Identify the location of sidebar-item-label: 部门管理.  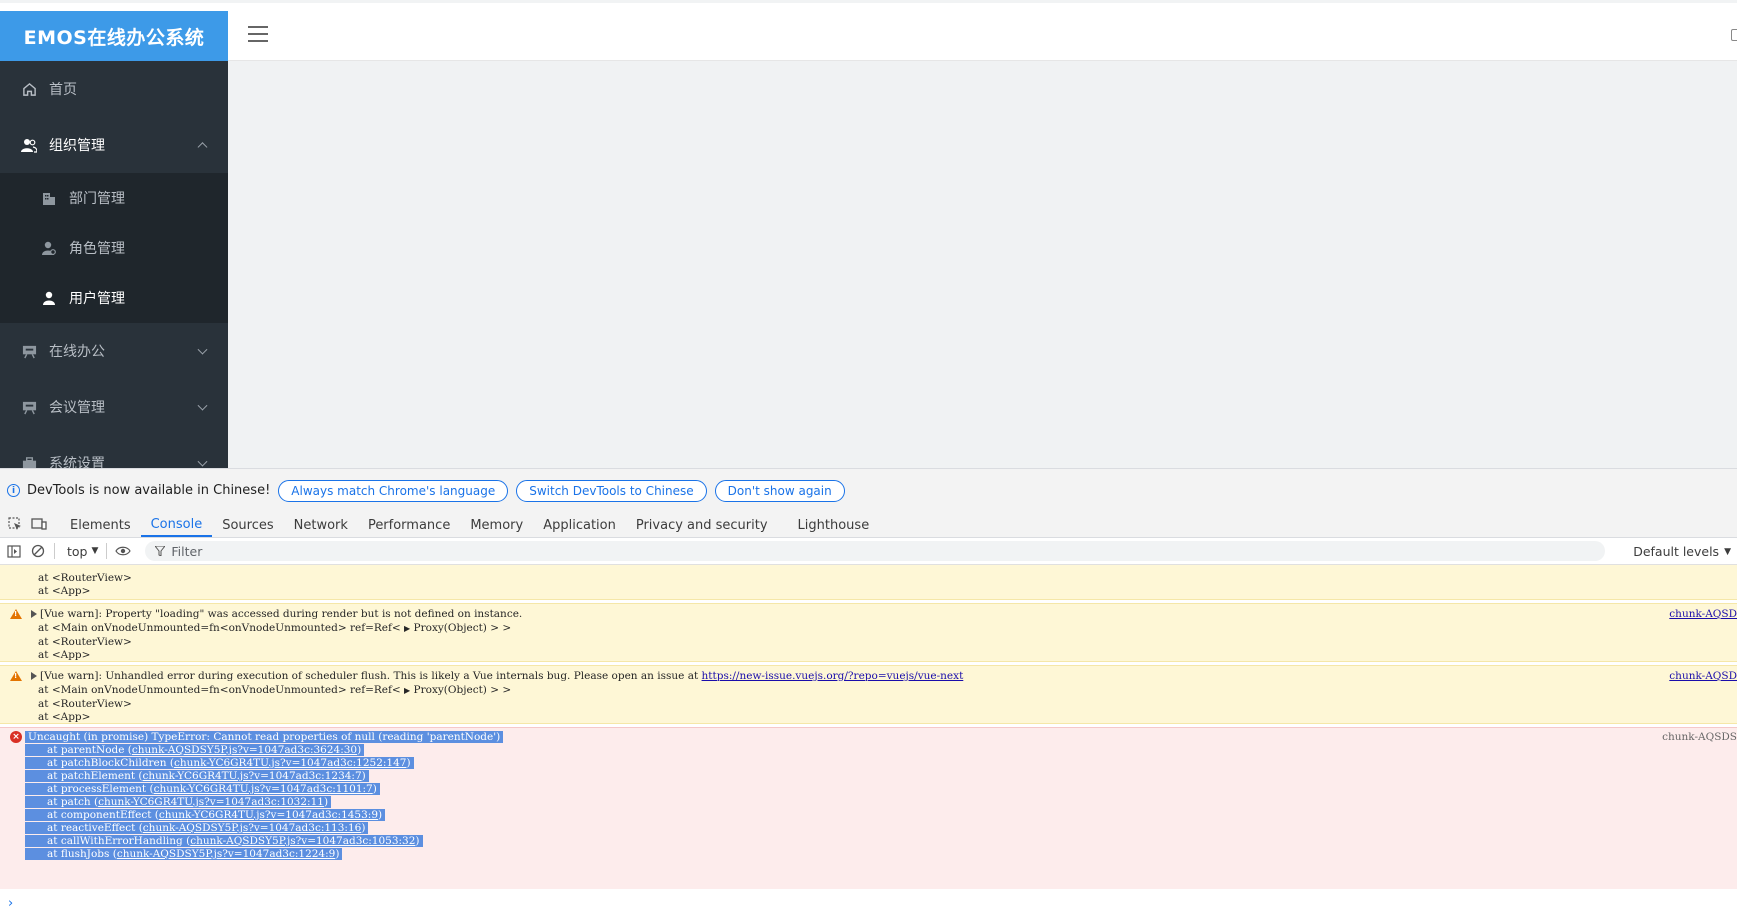
(97, 199).